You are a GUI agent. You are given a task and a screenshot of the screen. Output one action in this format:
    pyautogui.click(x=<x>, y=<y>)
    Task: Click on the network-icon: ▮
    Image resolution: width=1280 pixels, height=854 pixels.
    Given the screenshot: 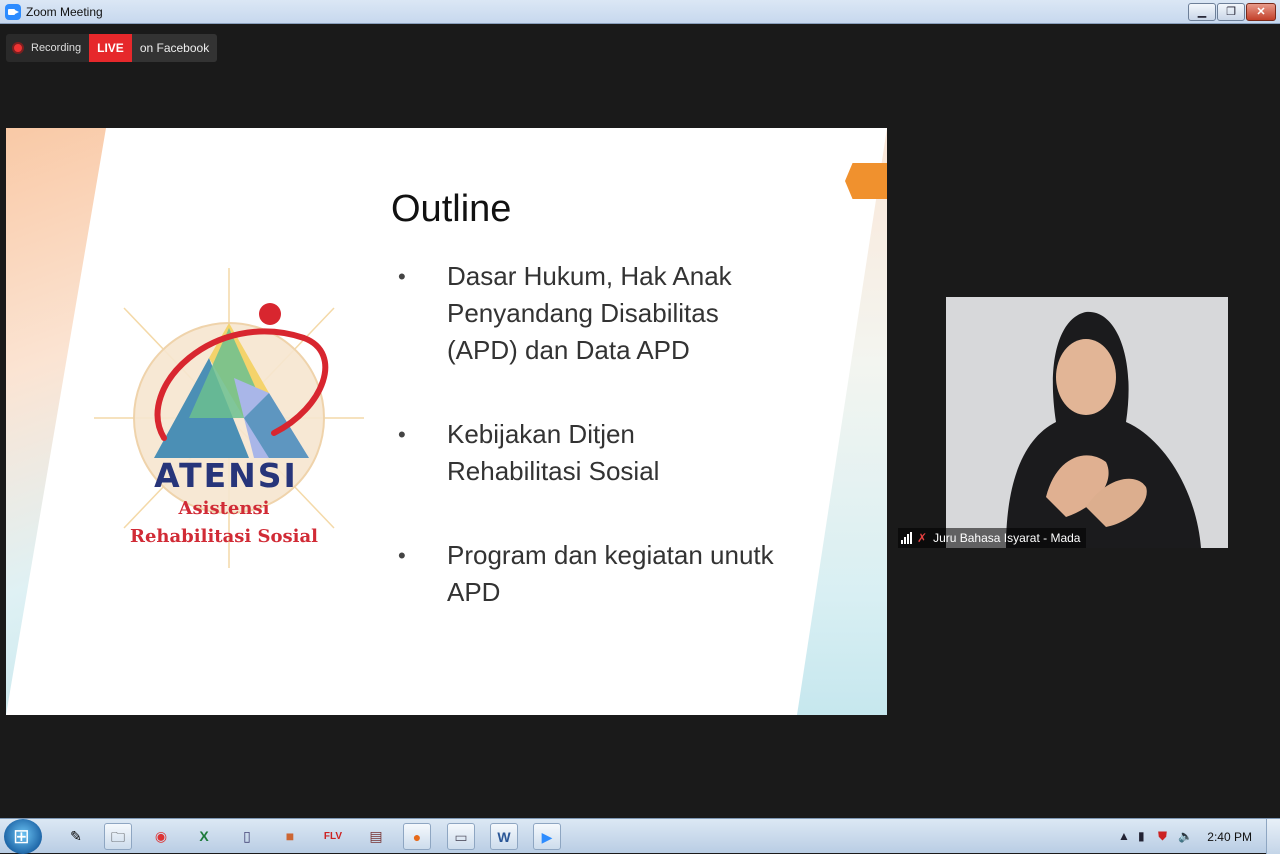 What is the action you would take?
    pyautogui.click(x=1141, y=836)
    